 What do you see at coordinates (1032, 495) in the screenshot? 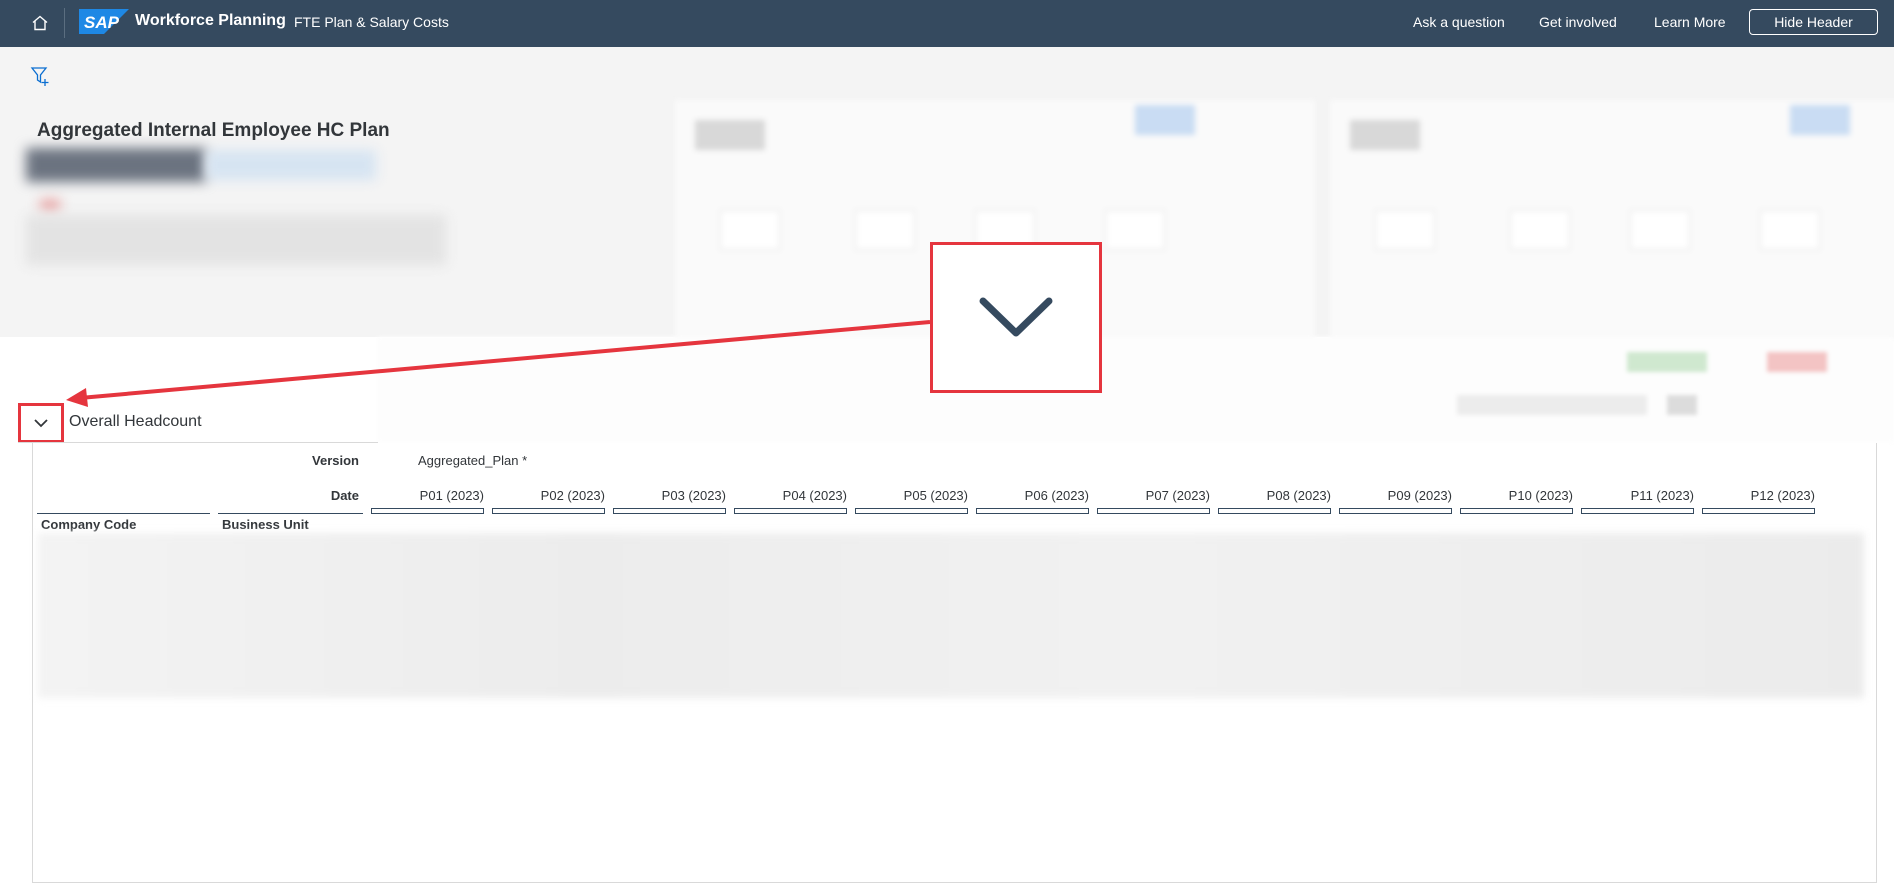
I see `period-header: P06 (2023)` at bounding box center [1032, 495].